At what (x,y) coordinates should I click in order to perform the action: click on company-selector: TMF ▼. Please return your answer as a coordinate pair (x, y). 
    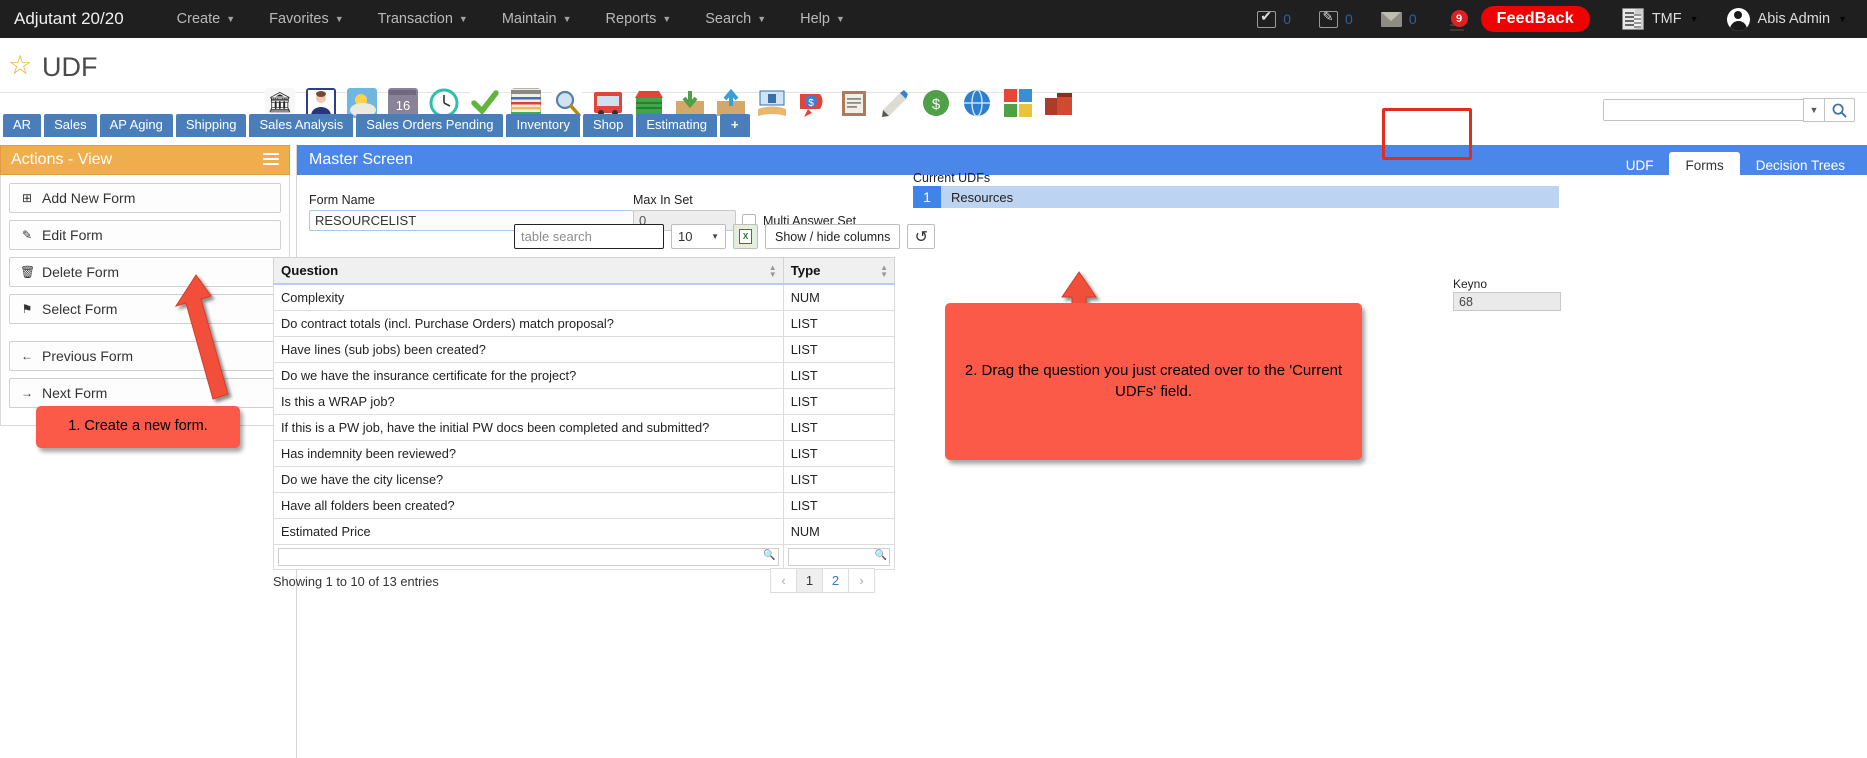
    Looking at the image, I should click on (1660, 19).